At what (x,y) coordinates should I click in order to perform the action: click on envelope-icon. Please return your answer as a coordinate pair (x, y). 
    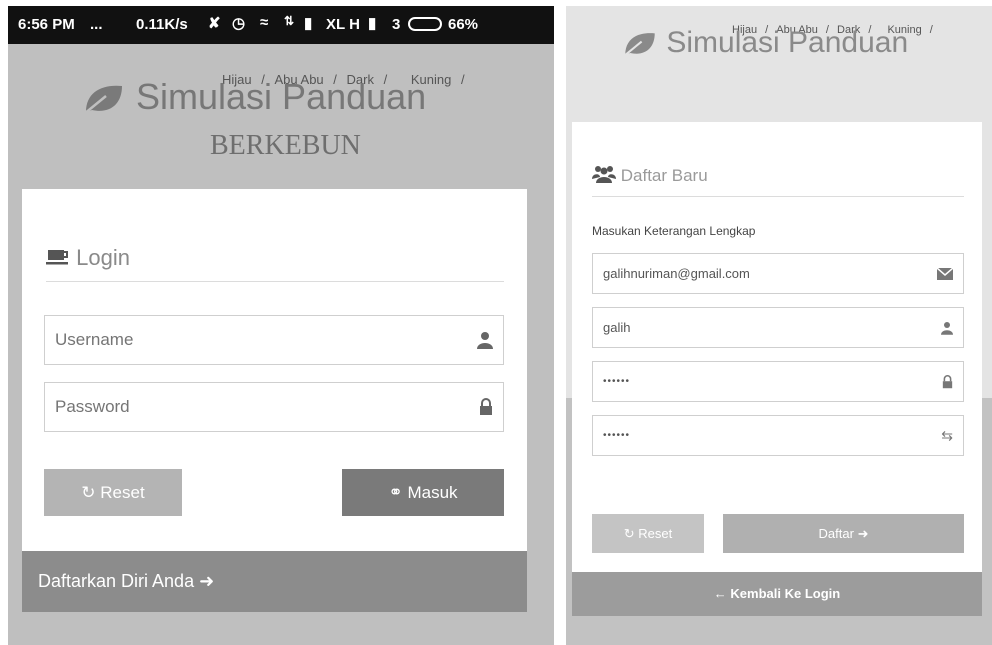
    Looking at the image, I should click on (945, 273).